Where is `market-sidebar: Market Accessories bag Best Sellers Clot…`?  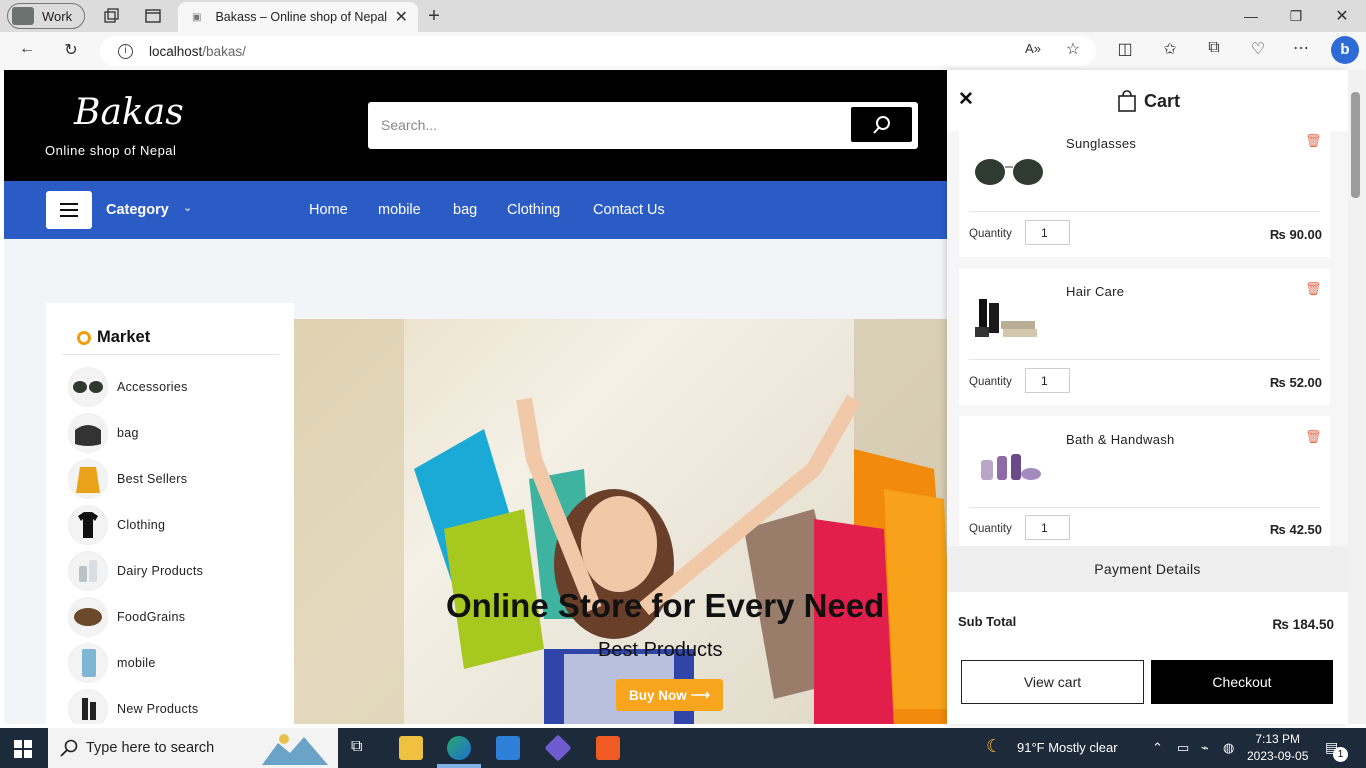 market-sidebar: Market Accessories bag Best Sellers Clot… is located at coordinates (170, 513).